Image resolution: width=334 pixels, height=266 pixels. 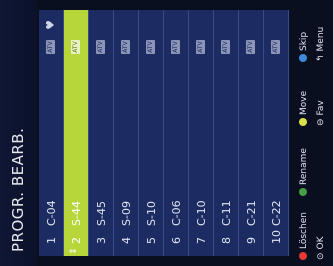 I want to click on page-title: PROGR. BEARB., so click(x=18, y=189).